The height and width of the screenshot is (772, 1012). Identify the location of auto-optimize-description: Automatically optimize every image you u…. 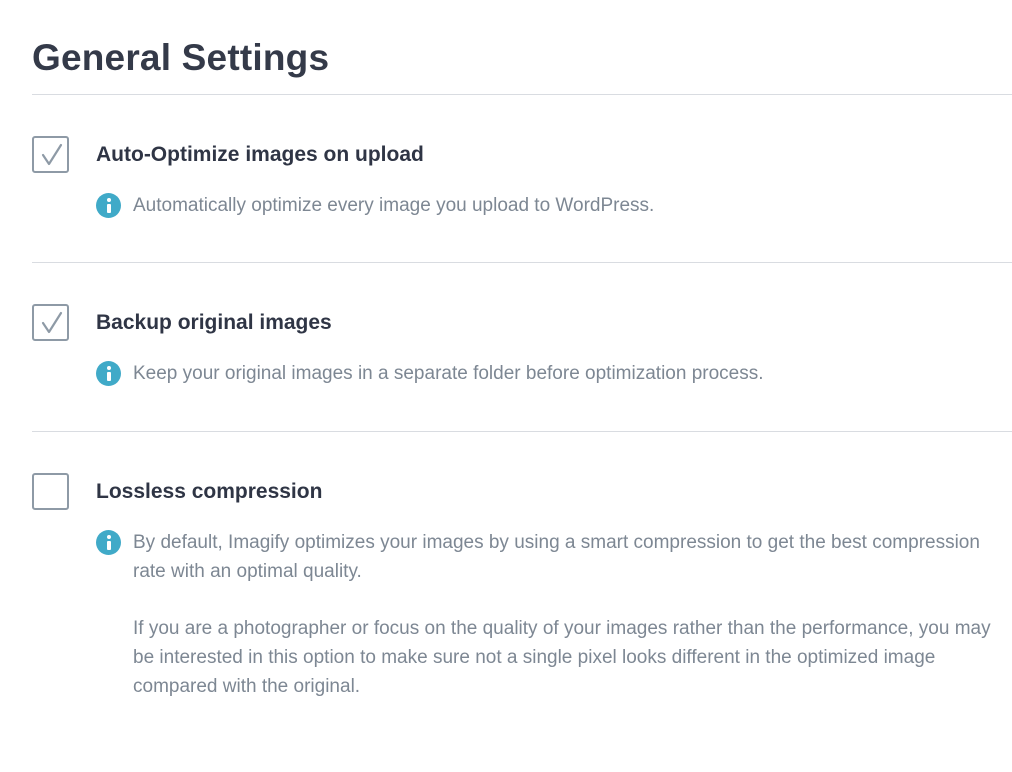
(563, 205).